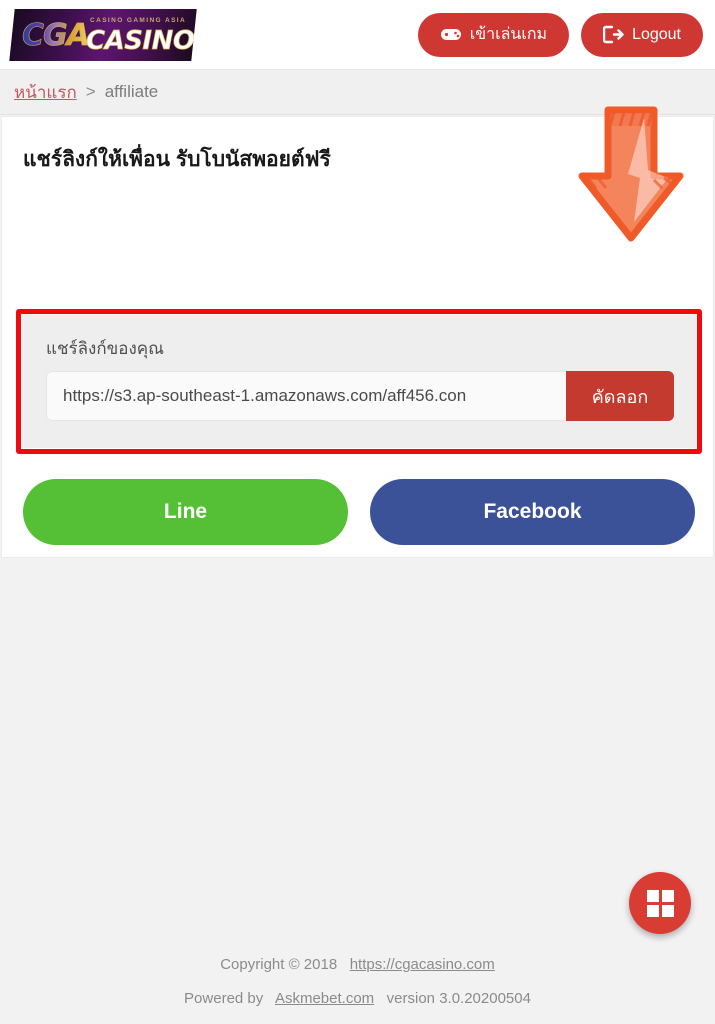  I want to click on site-logo: CGA CASINO GAMING ASIA CASINO, so click(103, 34).